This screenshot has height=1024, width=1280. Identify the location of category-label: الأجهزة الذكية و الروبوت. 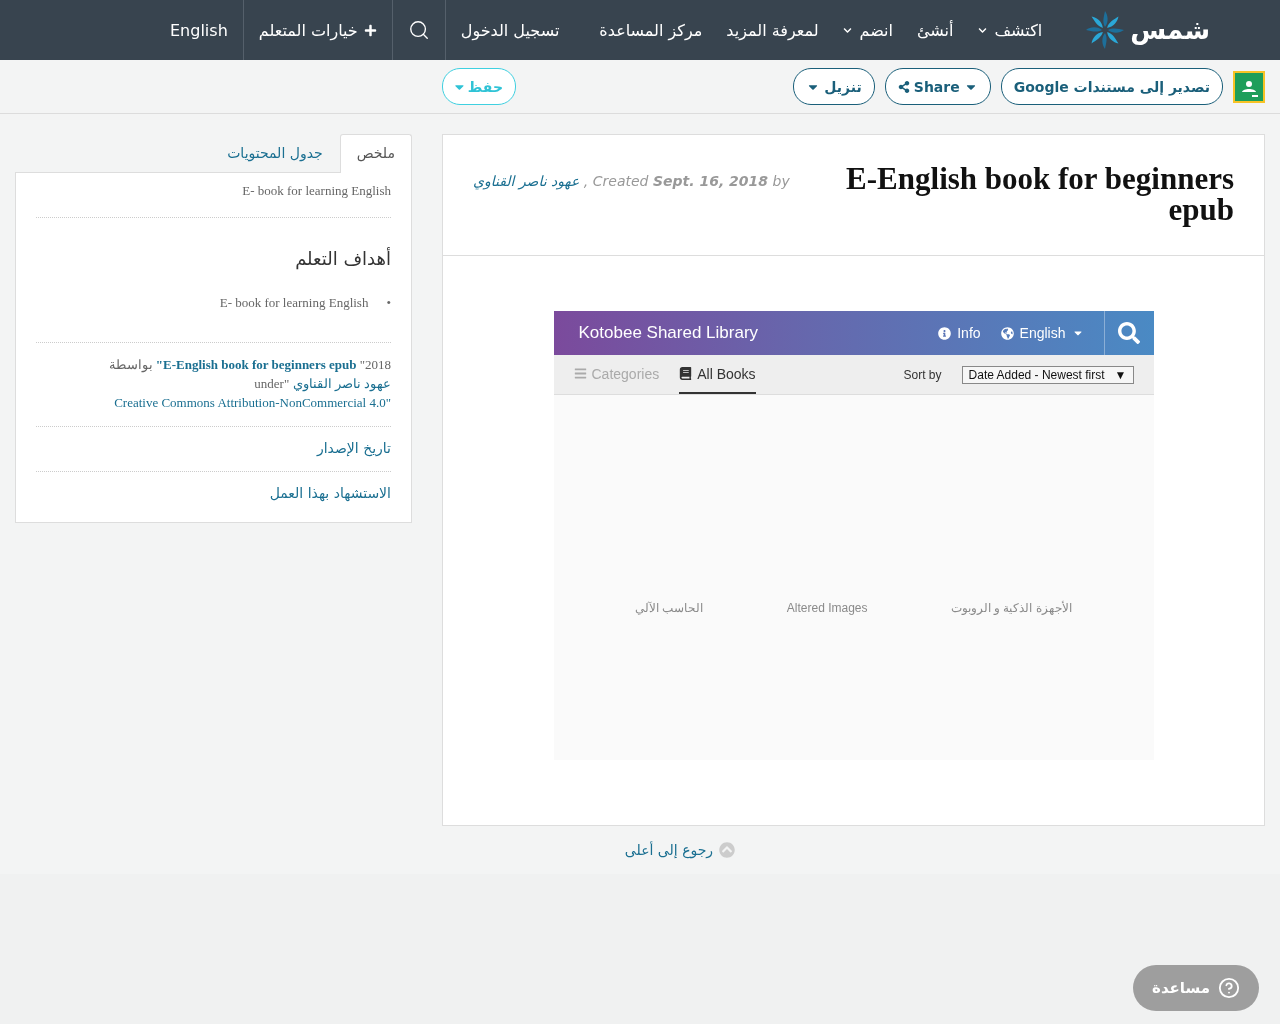
(1011, 608).